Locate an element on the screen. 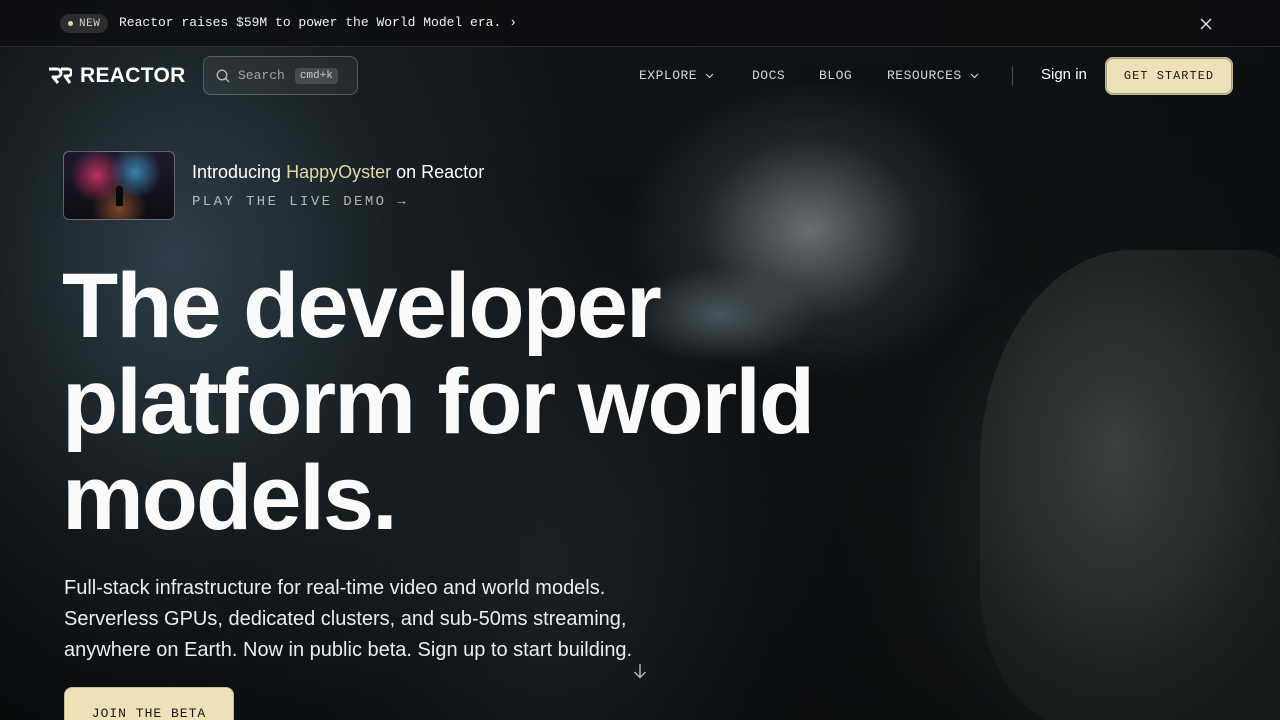 The height and width of the screenshot is (720, 1280). arrow-down-icon is located at coordinates (640, 671).